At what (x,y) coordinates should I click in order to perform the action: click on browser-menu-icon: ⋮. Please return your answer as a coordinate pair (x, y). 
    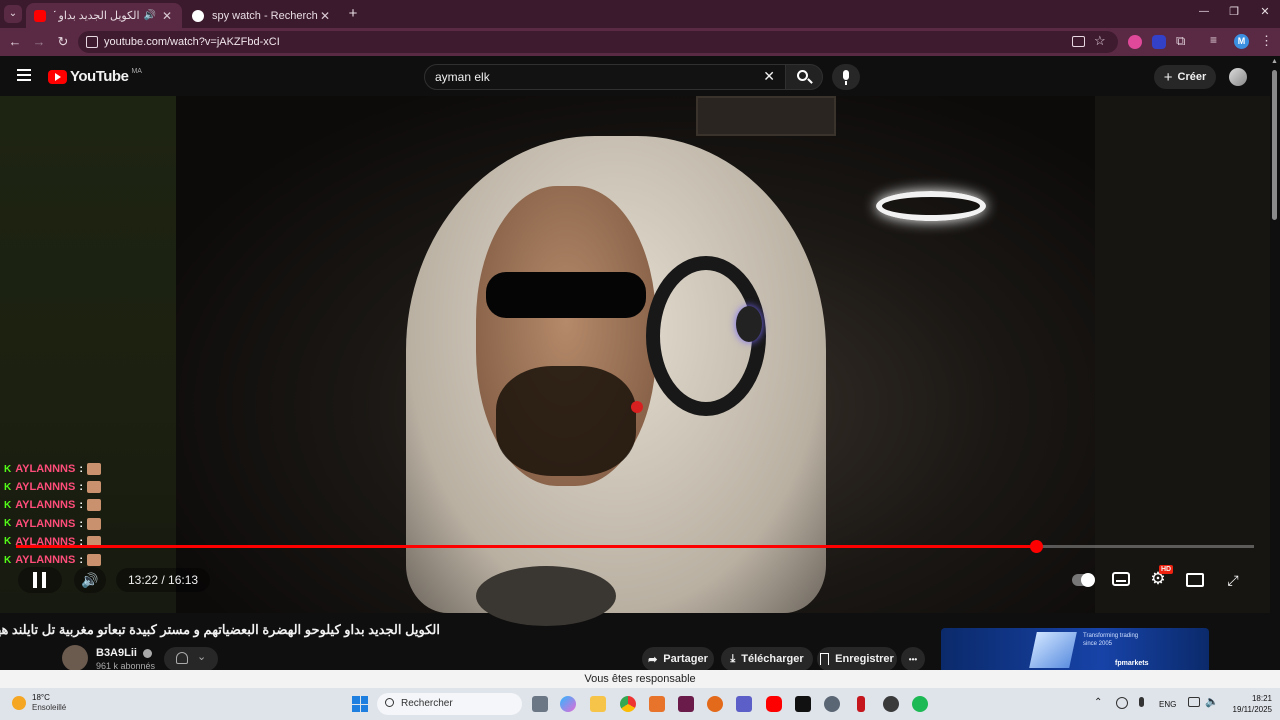
    Looking at the image, I should click on (1266, 41).